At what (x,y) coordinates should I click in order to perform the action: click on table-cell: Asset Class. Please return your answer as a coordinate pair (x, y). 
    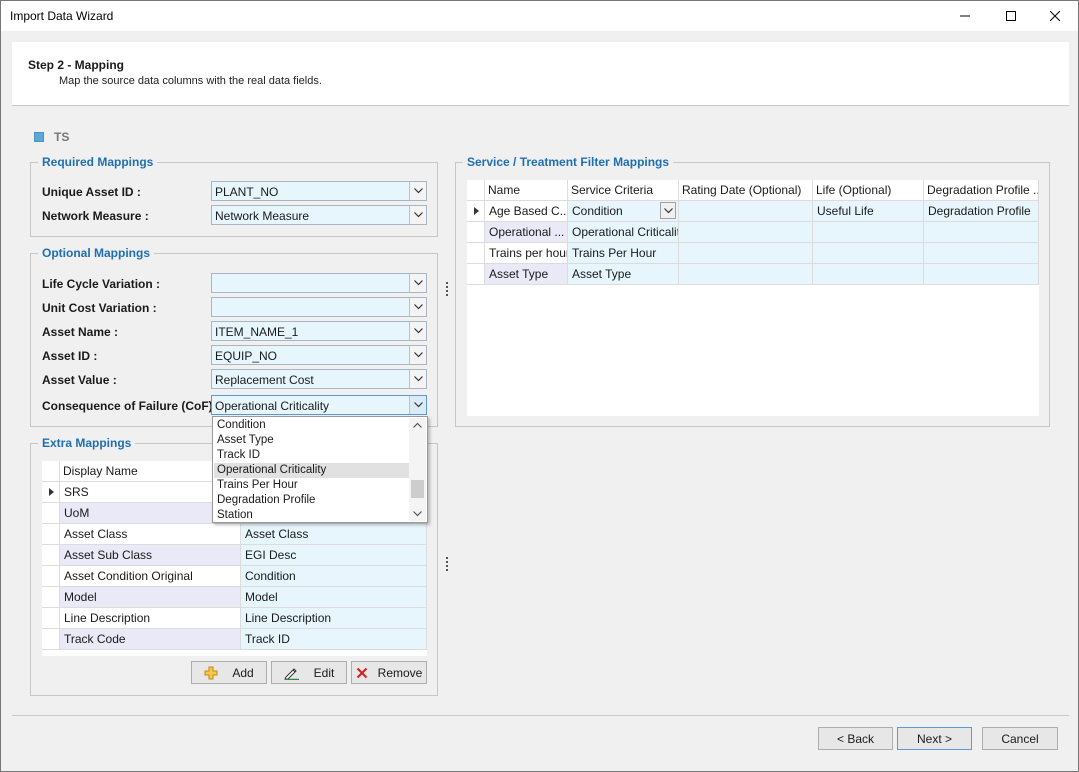
    Looking at the image, I should click on (334, 534).